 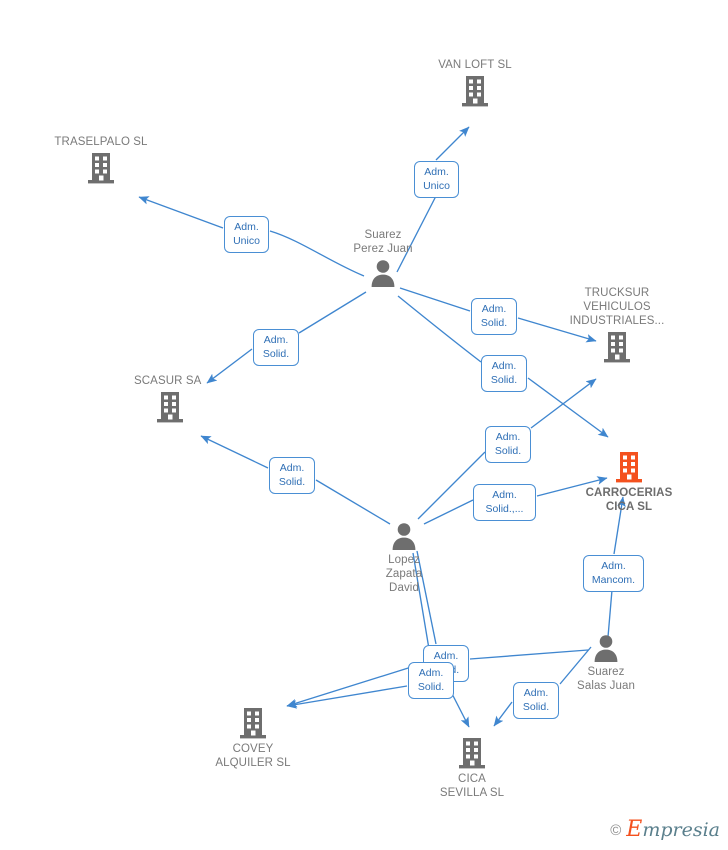 What do you see at coordinates (431, 680) in the screenshot?
I see `relationship-badge-covey-from-lopez: Adm. Solid.` at bounding box center [431, 680].